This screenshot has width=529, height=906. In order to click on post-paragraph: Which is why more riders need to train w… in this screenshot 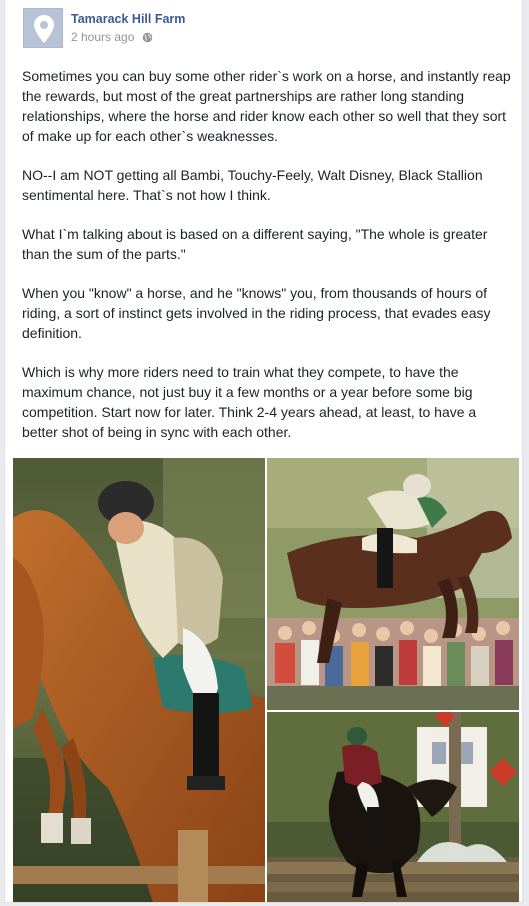, I will do `click(249, 402)`.